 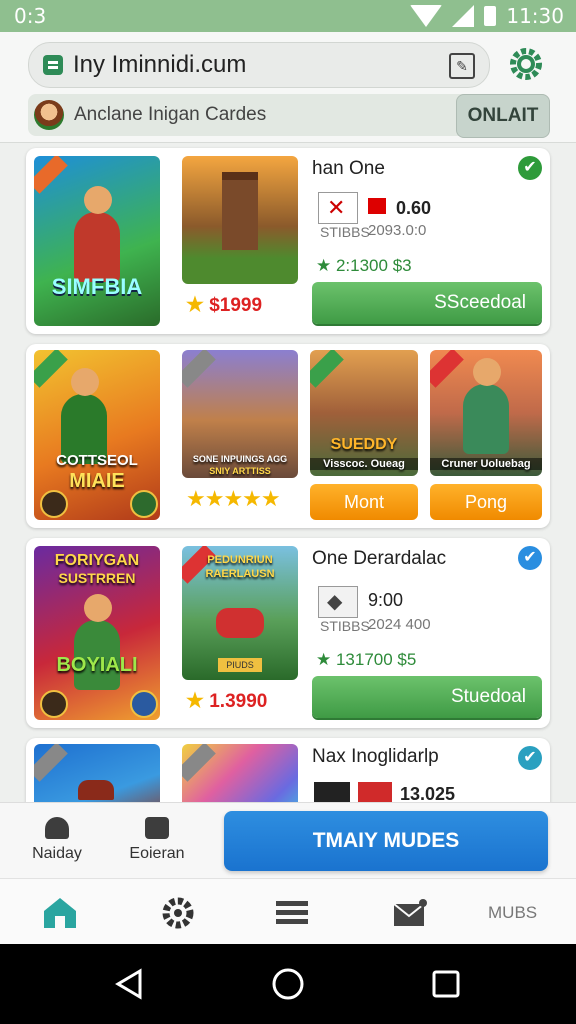 I want to click on game-thumb-3: SUEDDY Visscoc. Oueag, so click(x=364, y=413).